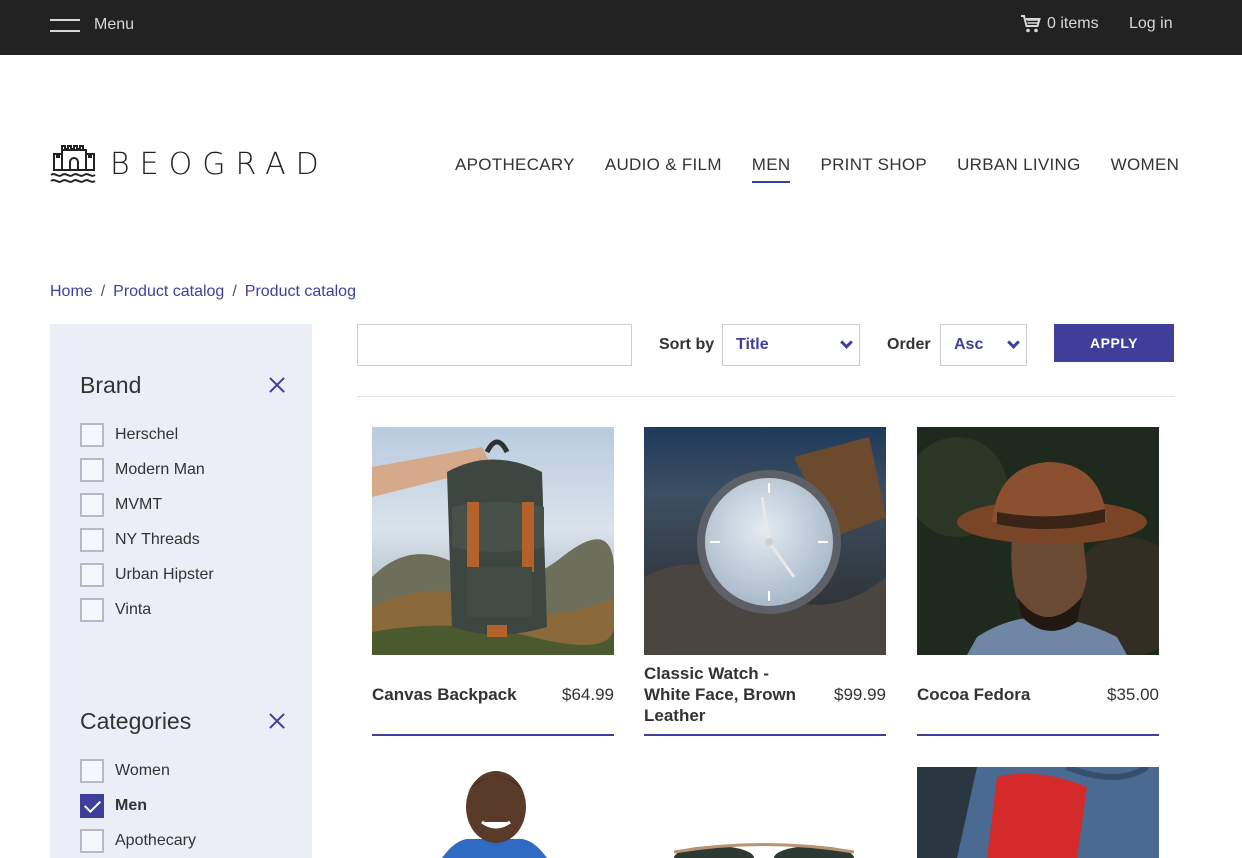 This screenshot has height=858, width=1242. What do you see at coordinates (687, 344) in the screenshot?
I see `sort-by-label: Sort by` at bounding box center [687, 344].